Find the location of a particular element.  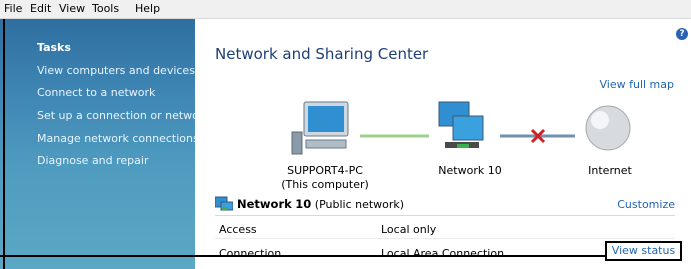

menu-view: View is located at coordinates (72, 8).